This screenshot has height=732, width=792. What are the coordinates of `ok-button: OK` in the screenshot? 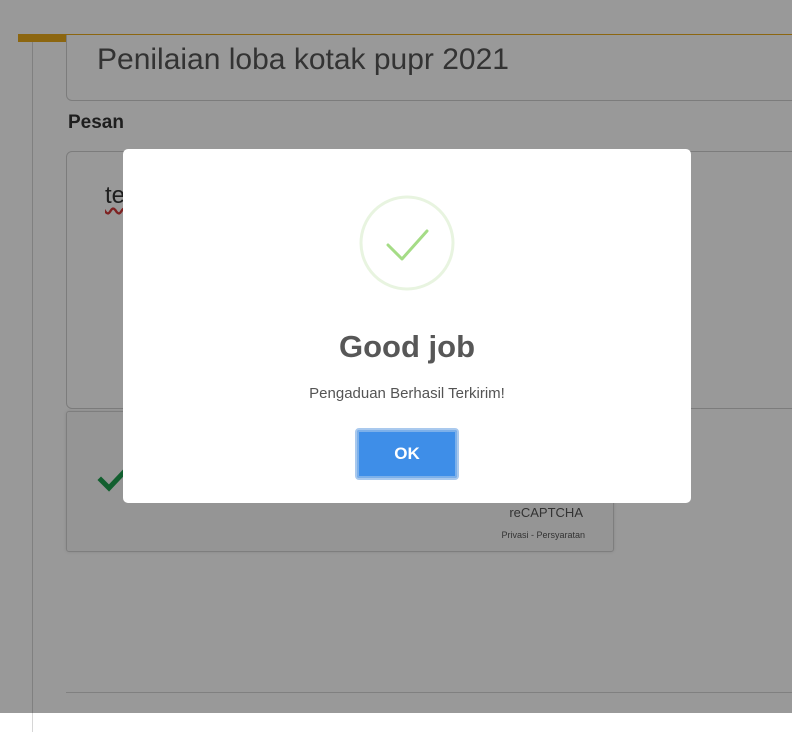 It's located at (407, 454).